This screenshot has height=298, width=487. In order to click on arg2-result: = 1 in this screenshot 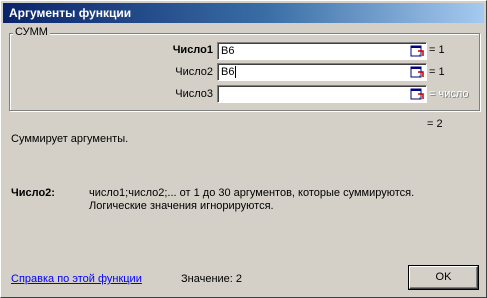, I will do `click(437, 72)`.